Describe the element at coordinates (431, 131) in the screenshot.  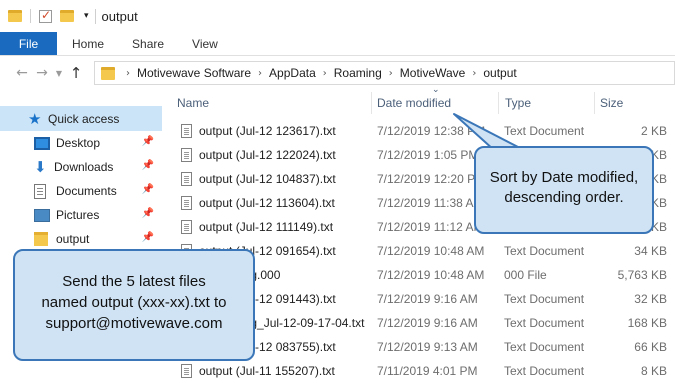
I see `file-date: 7/12/2019 12:38 PM` at that location.